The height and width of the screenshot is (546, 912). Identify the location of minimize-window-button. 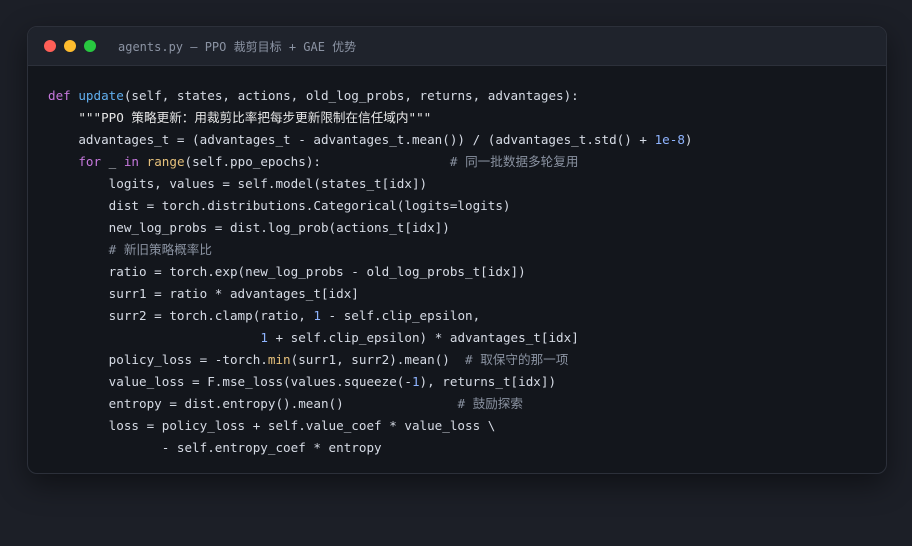
(70, 46).